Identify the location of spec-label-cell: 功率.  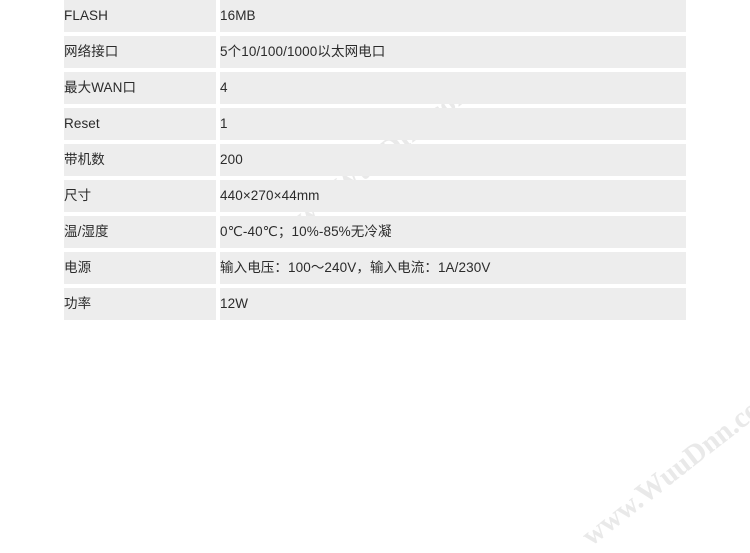
(142, 304).